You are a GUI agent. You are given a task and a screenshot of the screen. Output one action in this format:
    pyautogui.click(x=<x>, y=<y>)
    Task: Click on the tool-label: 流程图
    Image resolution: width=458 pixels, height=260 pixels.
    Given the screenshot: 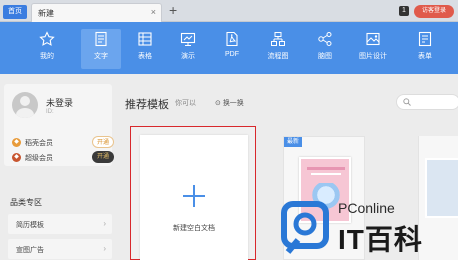 What is the action you would take?
    pyautogui.click(x=278, y=56)
    